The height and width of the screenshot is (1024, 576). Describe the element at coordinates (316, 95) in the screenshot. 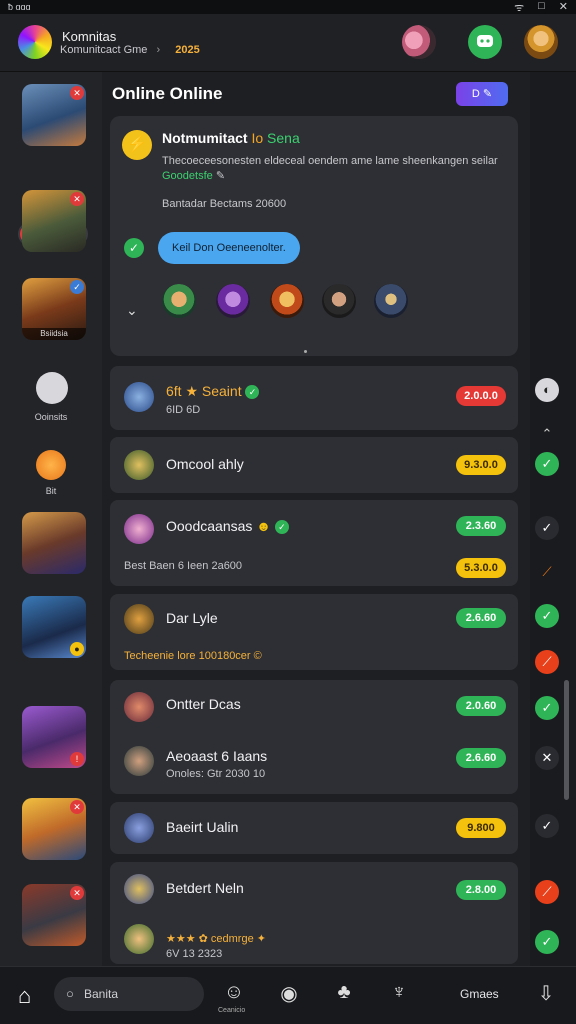

I see `panel-header: Online Online D ✎` at that location.